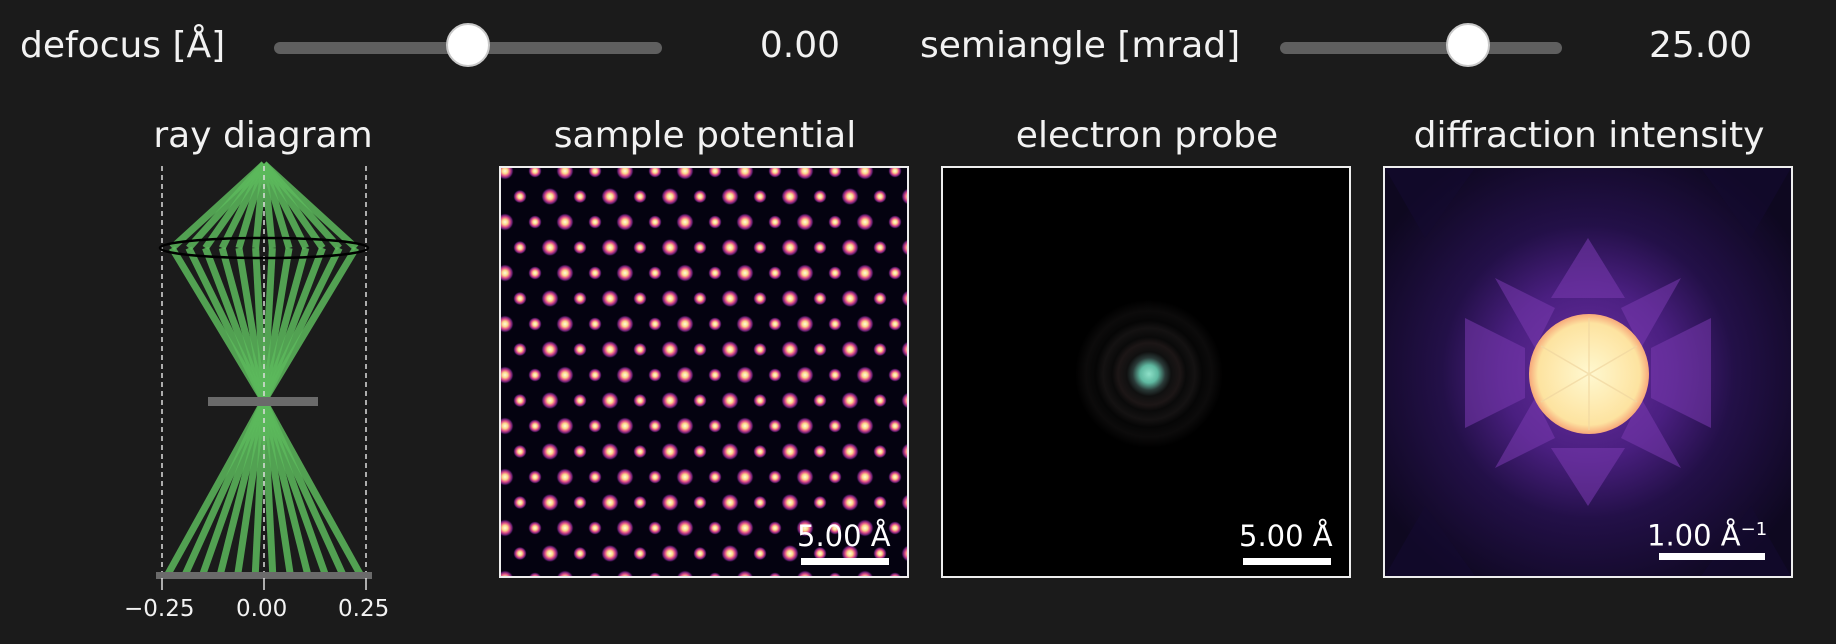  What do you see at coordinates (1700, 45) in the screenshot?
I see `semiangle-value: 25.00` at bounding box center [1700, 45].